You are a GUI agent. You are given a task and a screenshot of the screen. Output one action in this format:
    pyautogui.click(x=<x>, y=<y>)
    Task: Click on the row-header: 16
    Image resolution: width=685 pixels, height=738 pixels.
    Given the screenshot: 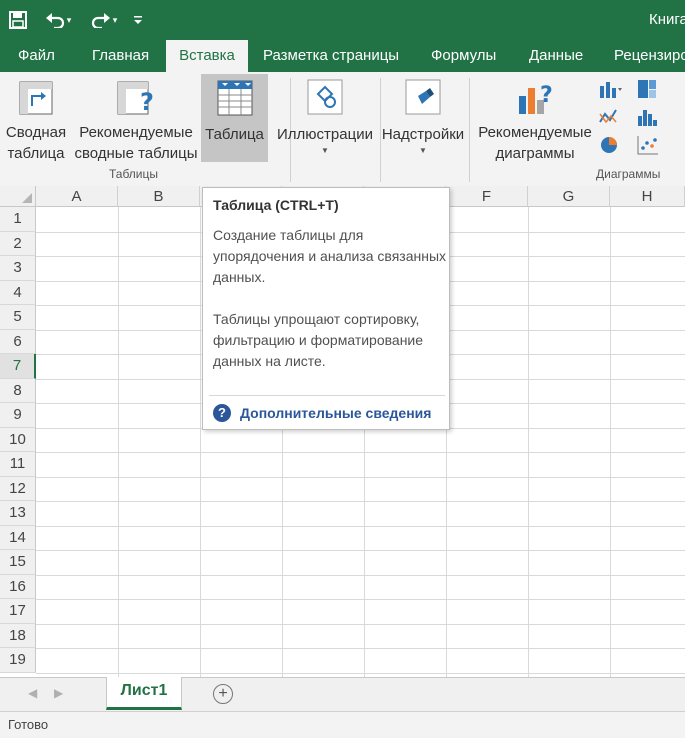 What is the action you would take?
    pyautogui.click(x=18, y=586)
    